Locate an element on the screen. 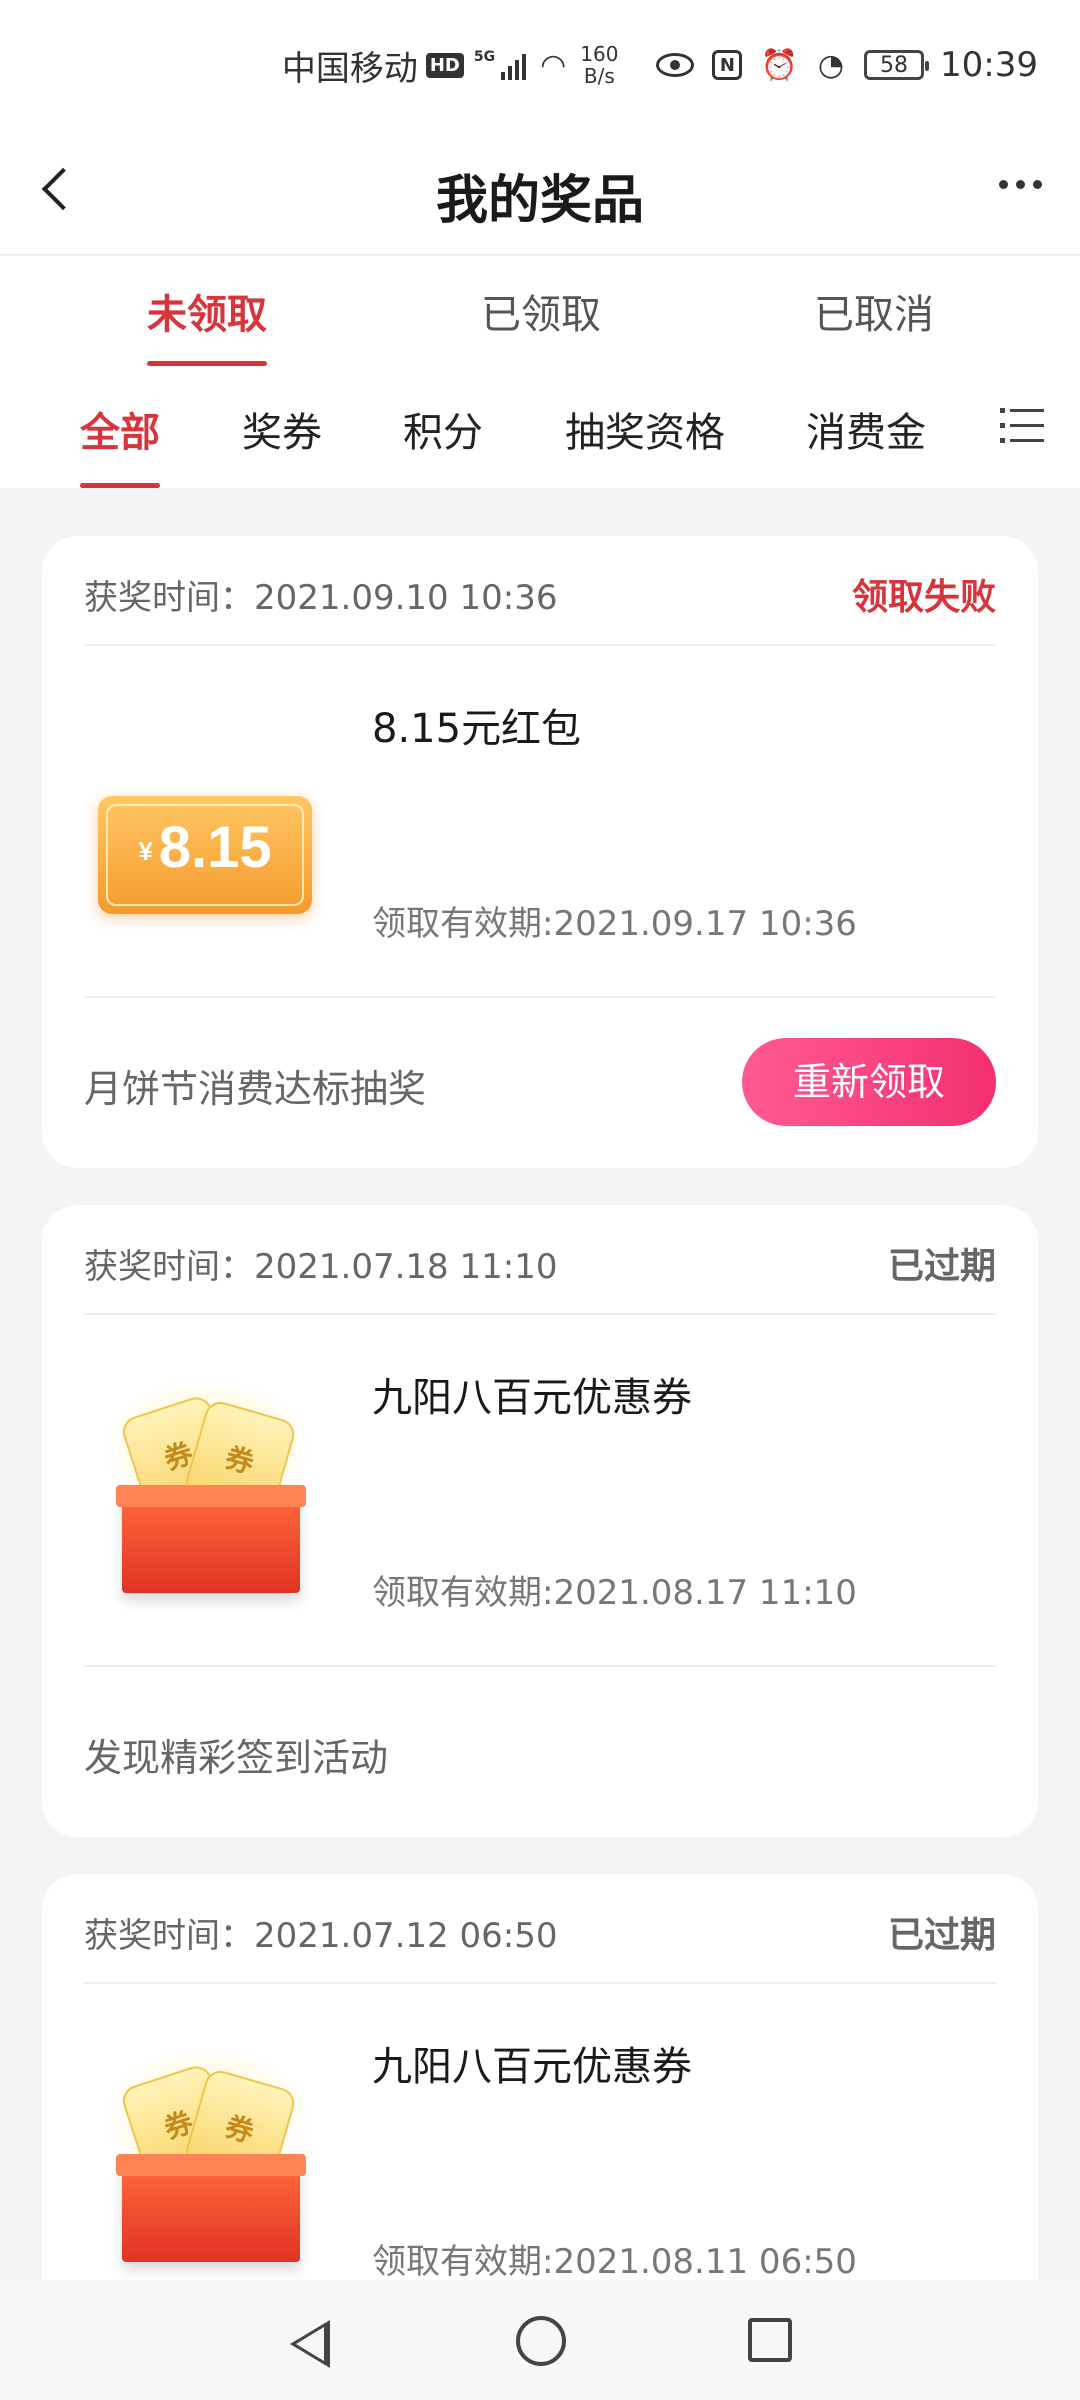 The image size is (1080, 2400). tab-points: 积分 is located at coordinates (443, 429).